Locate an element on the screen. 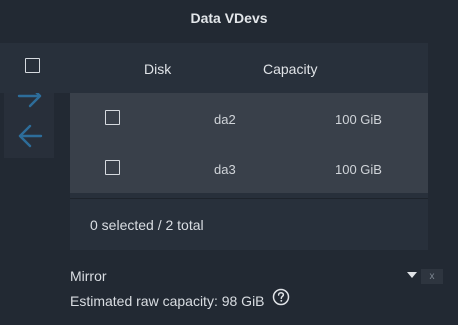  table-row: da3 100 GiB is located at coordinates (249, 168).